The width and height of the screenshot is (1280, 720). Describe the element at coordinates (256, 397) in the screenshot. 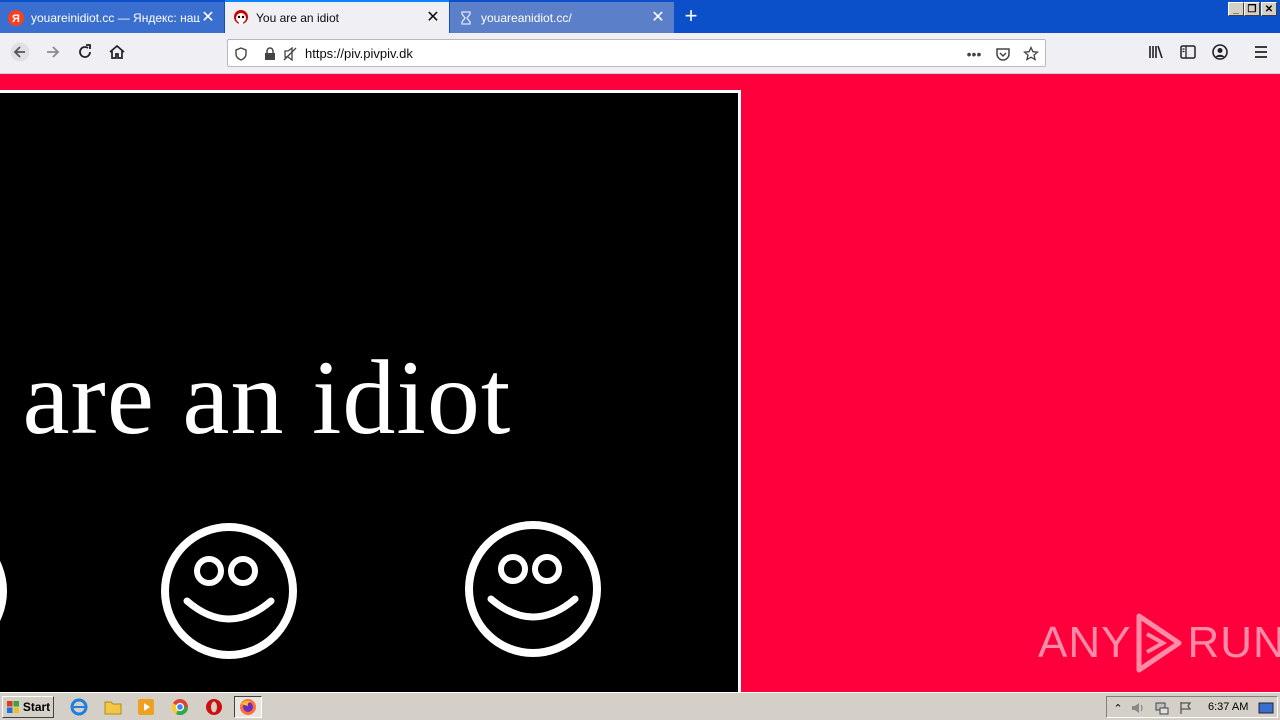

I see `page-headline: u are an idiot` at that location.